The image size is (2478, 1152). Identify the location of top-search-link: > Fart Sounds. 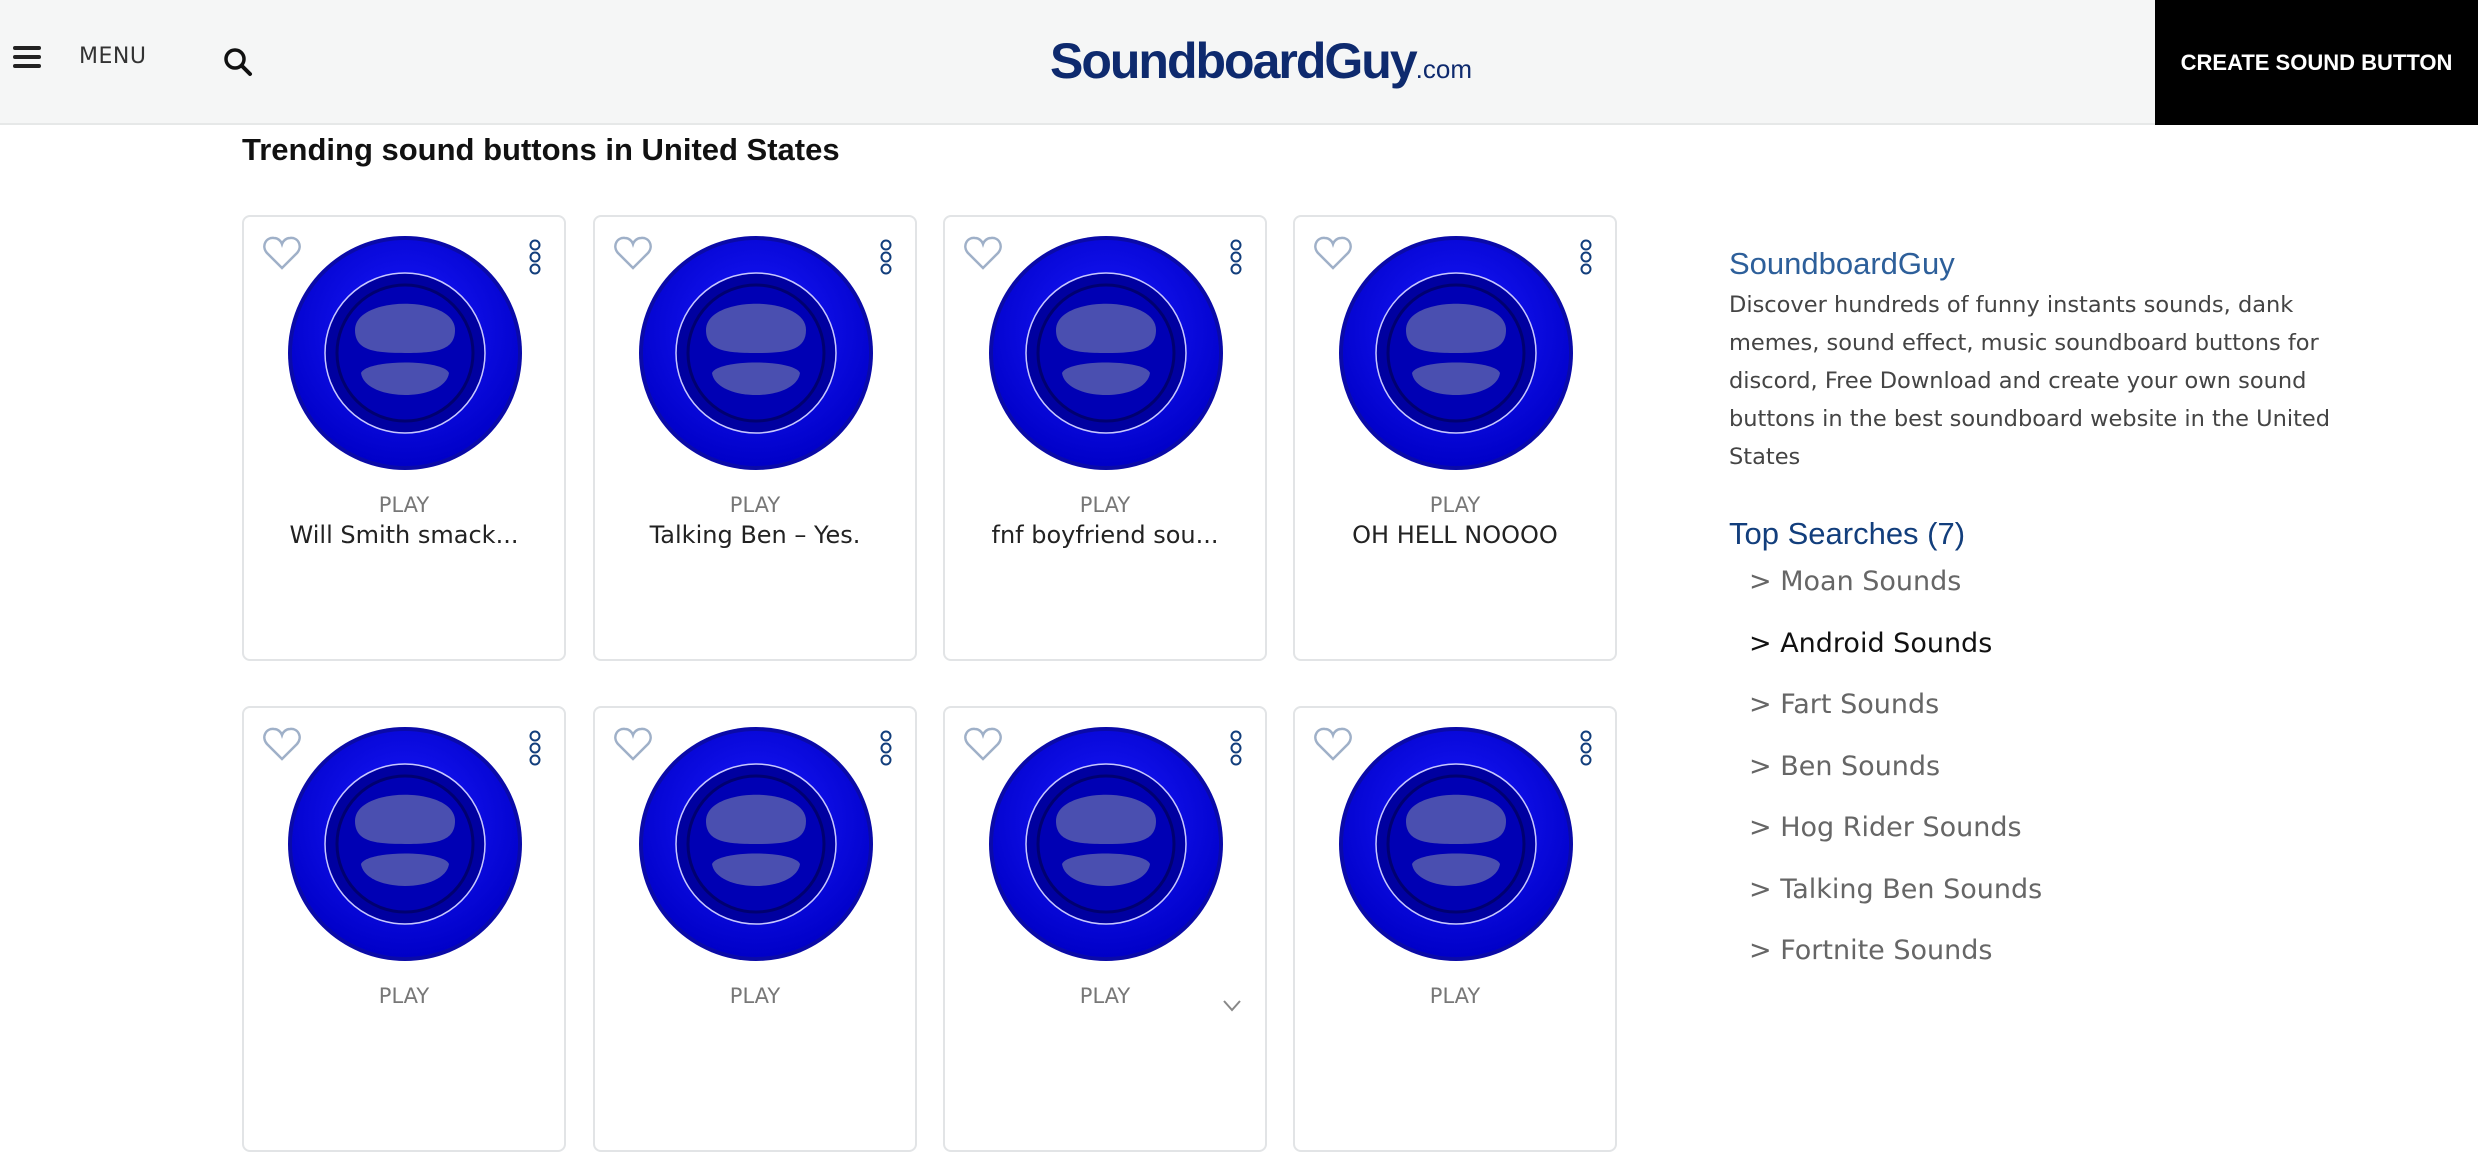
(2059, 720).